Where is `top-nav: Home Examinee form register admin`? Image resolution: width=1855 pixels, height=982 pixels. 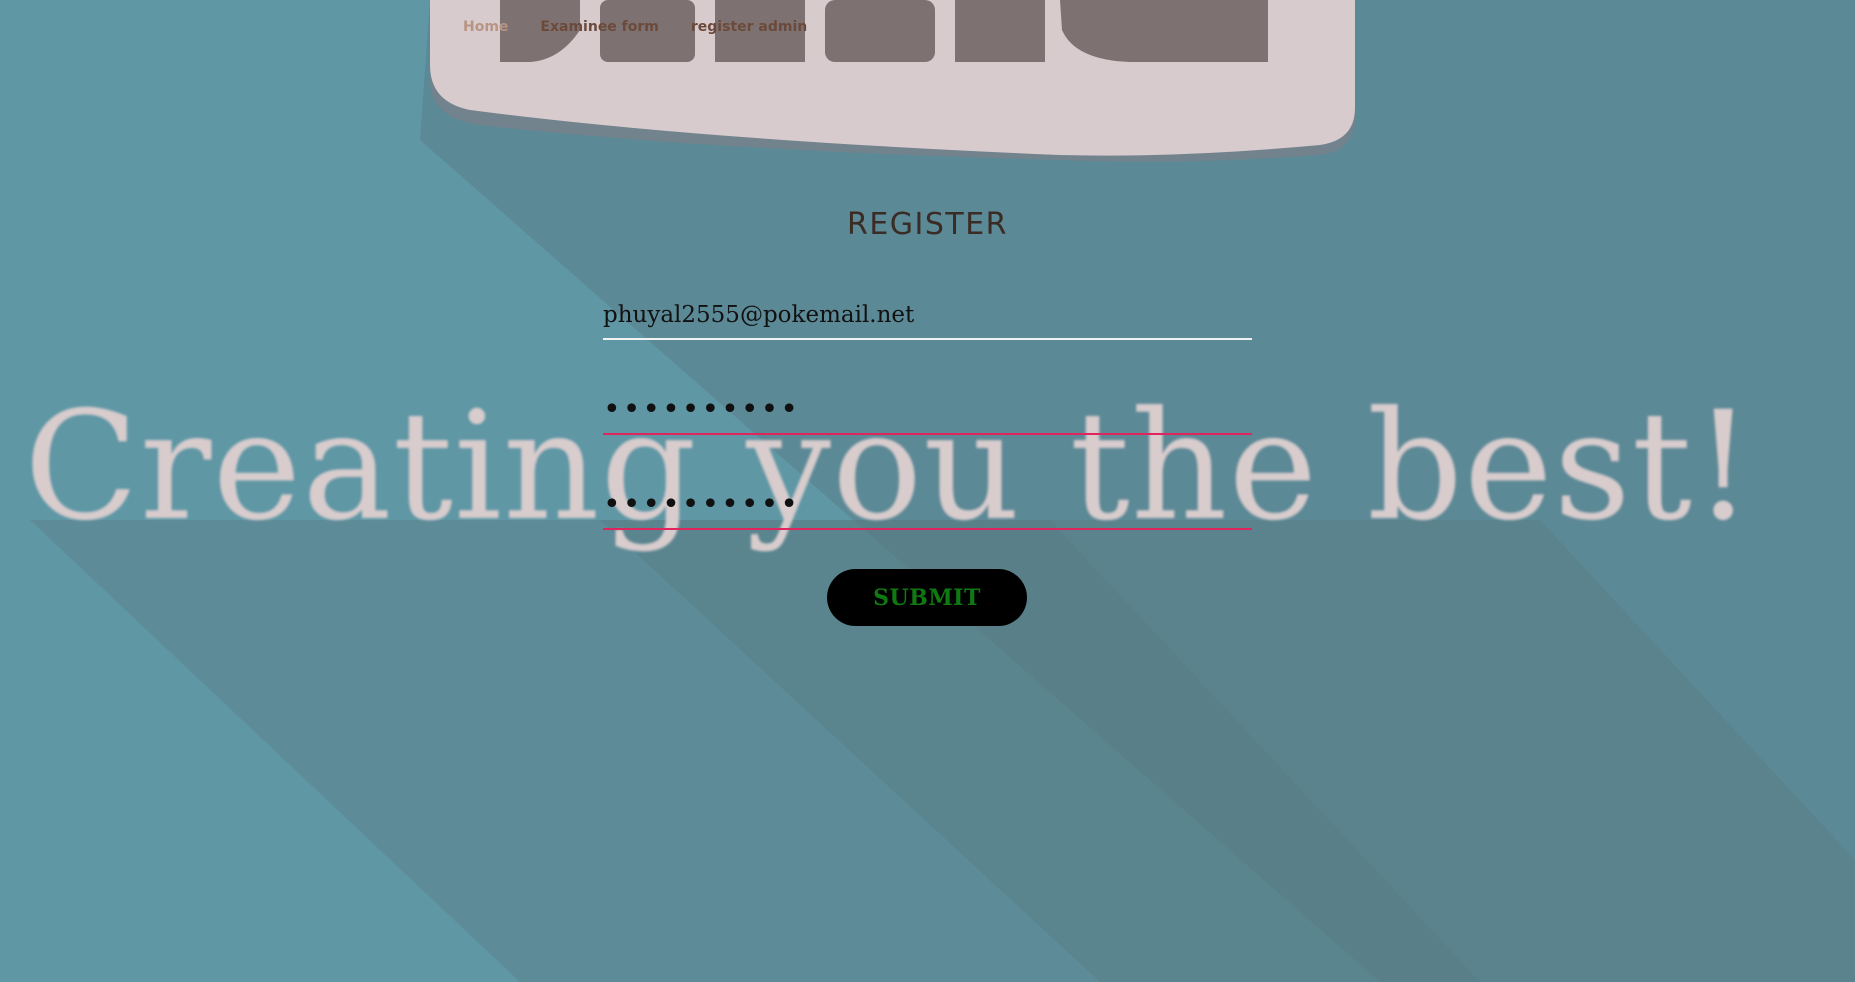
top-nav: Home Examinee form register admin is located at coordinates (635, 27).